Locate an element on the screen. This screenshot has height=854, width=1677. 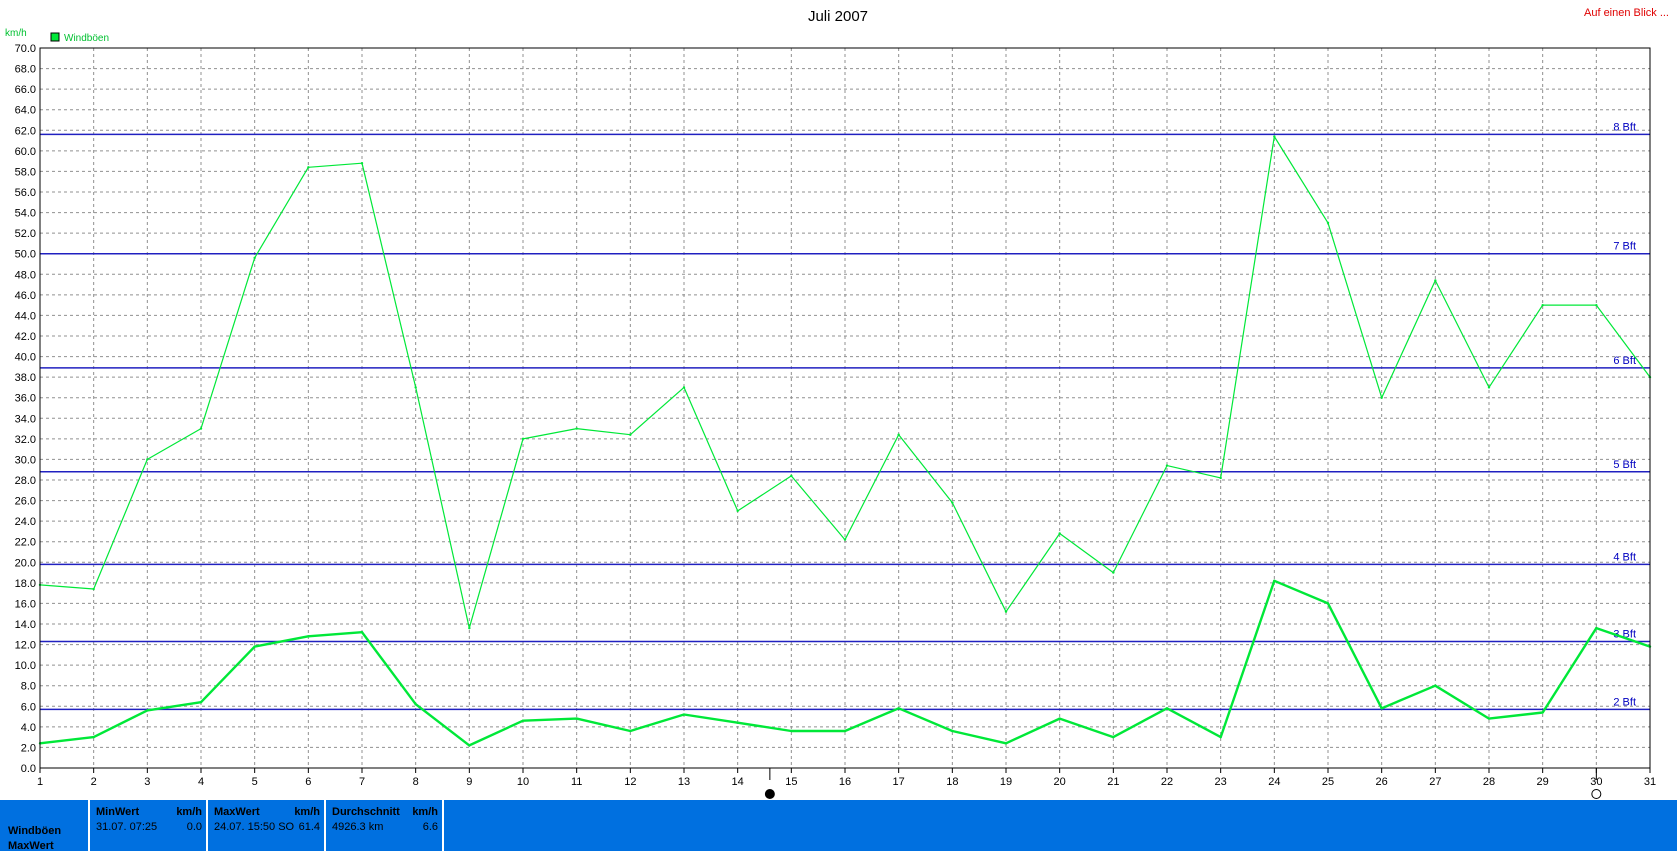
x-tick-label: 17 is located at coordinates (899, 782).